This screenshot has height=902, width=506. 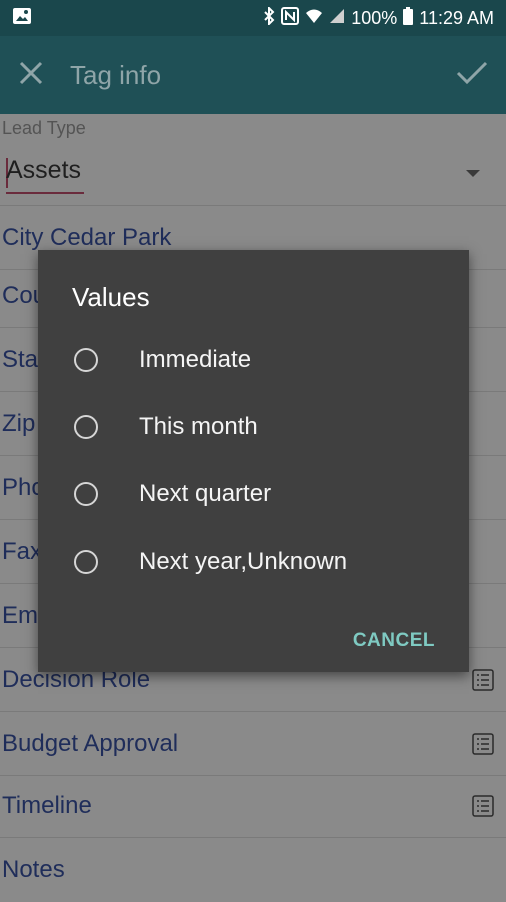 I want to click on option-label: This month, so click(x=198, y=426).